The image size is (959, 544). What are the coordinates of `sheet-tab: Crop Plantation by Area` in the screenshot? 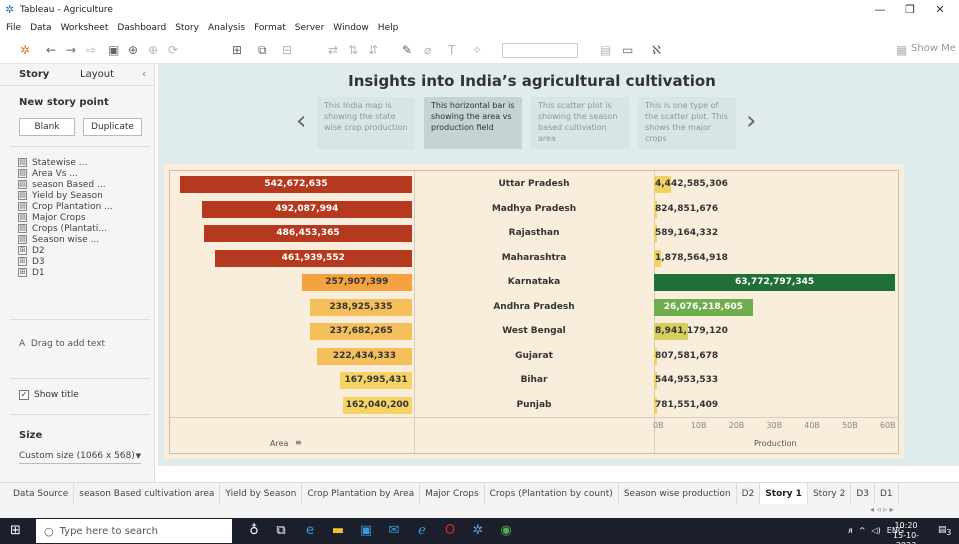 It's located at (361, 493).